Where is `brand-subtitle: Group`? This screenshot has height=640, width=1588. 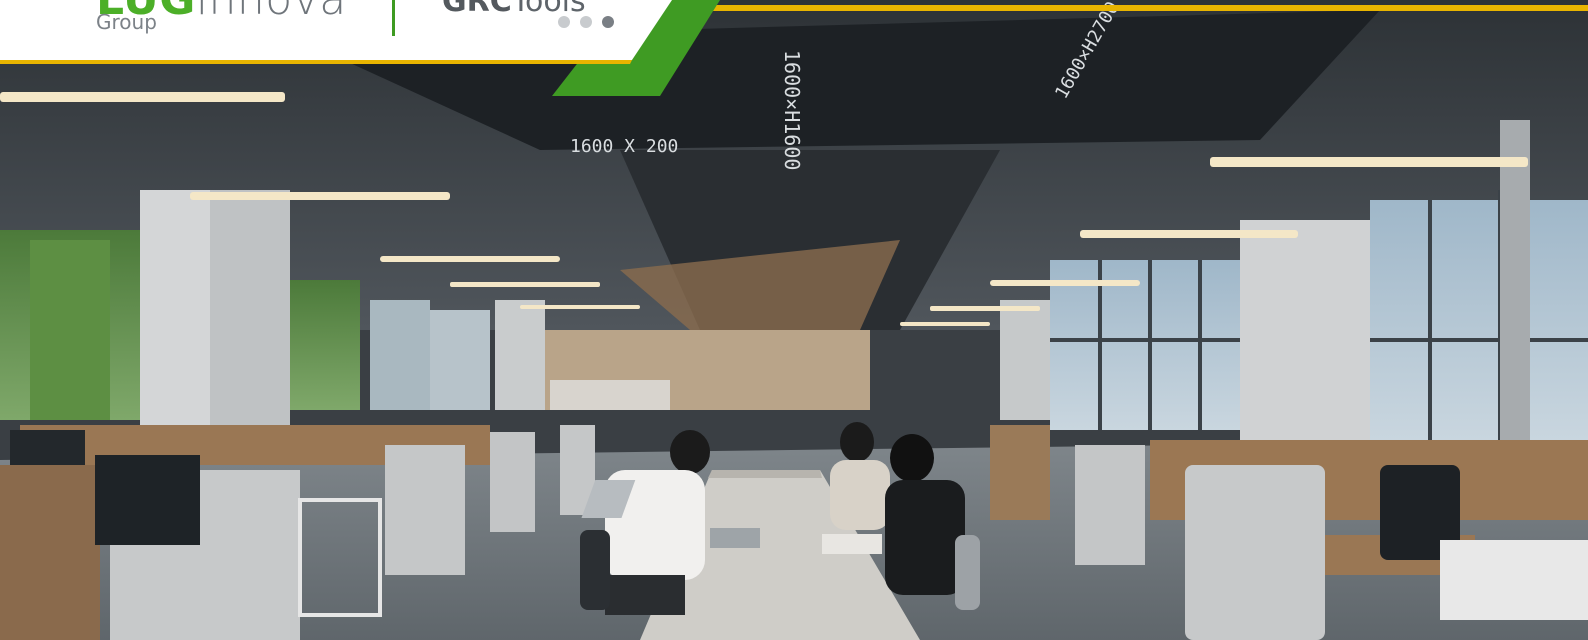
brand-subtitle: Group is located at coordinates (126, 22).